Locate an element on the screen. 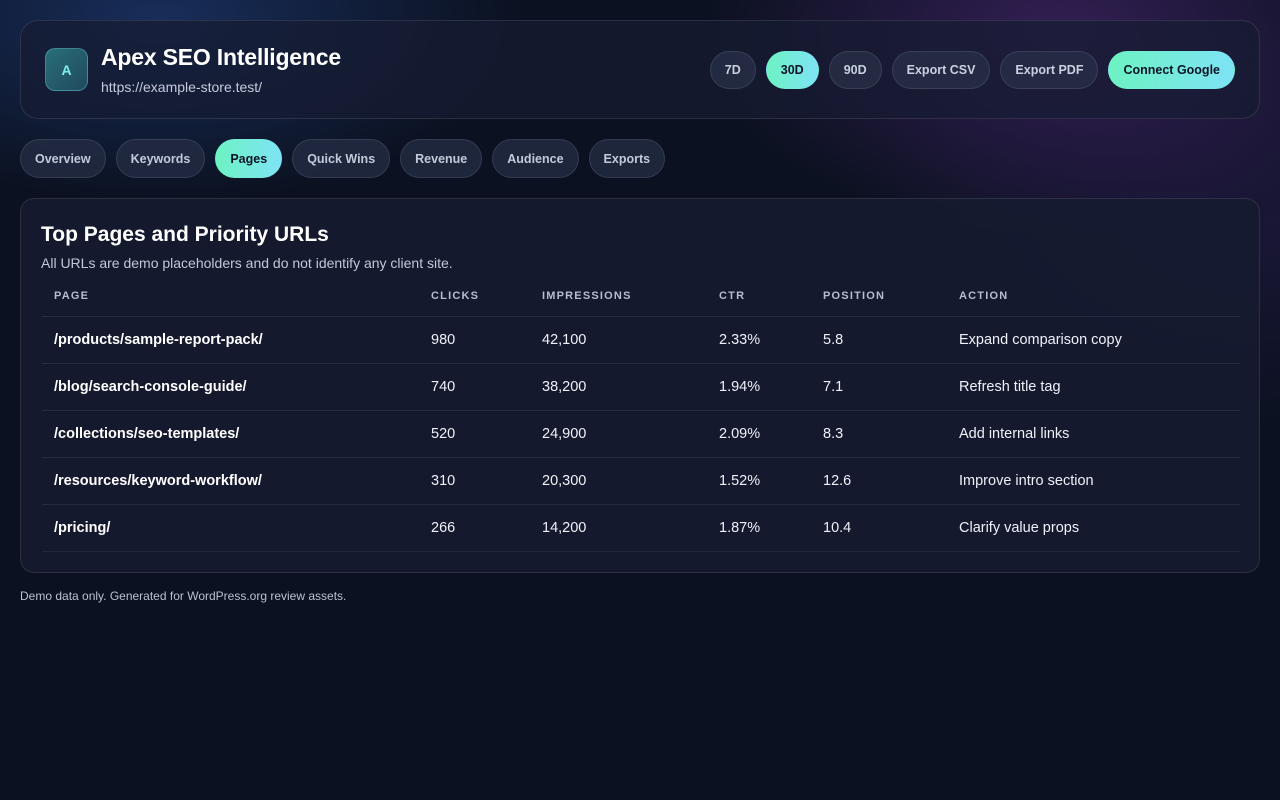  column-header-position: Position is located at coordinates (879, 296).